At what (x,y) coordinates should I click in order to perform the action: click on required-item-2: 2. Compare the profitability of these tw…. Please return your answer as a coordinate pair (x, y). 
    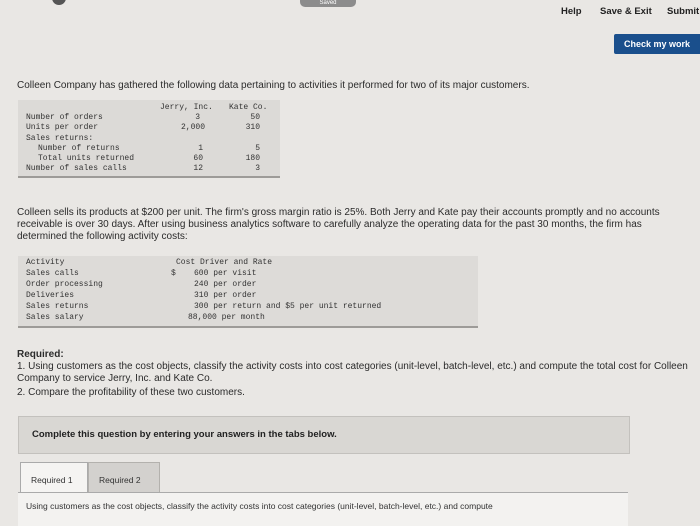
    Looking at the image, I should click on (131, 392).